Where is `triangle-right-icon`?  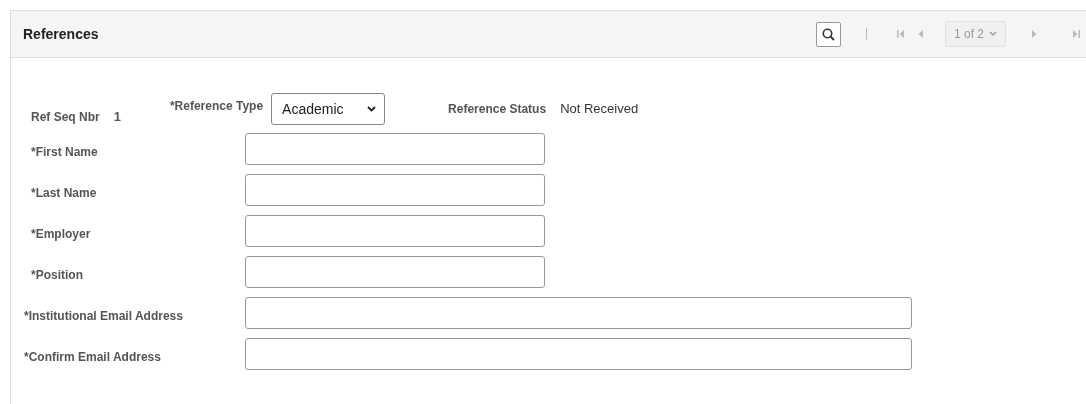
triangle-right-icon is located at coordinates (1034, 34).